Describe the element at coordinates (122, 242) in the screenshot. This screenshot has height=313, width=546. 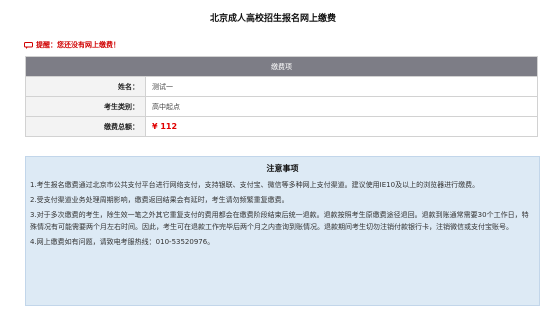
I see `notice-item: 4.网上缴费如有问题，请致电考服热线：010-53520976。` at that location.